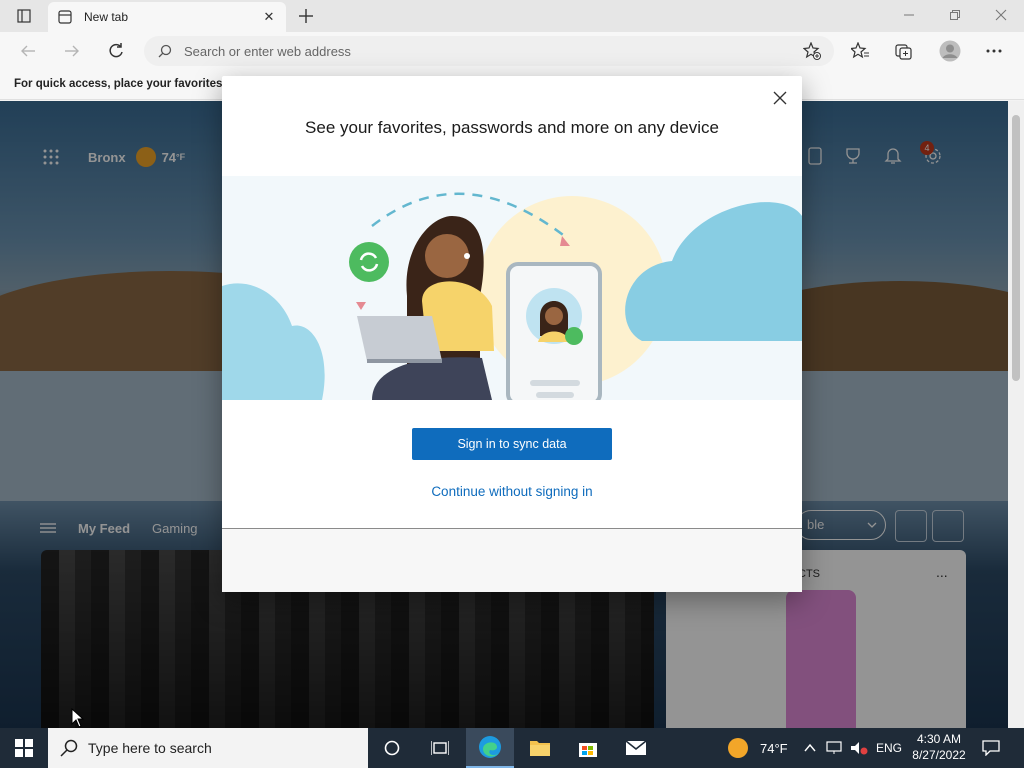  I want to click on tab-actions-icon, so click(24, 16).